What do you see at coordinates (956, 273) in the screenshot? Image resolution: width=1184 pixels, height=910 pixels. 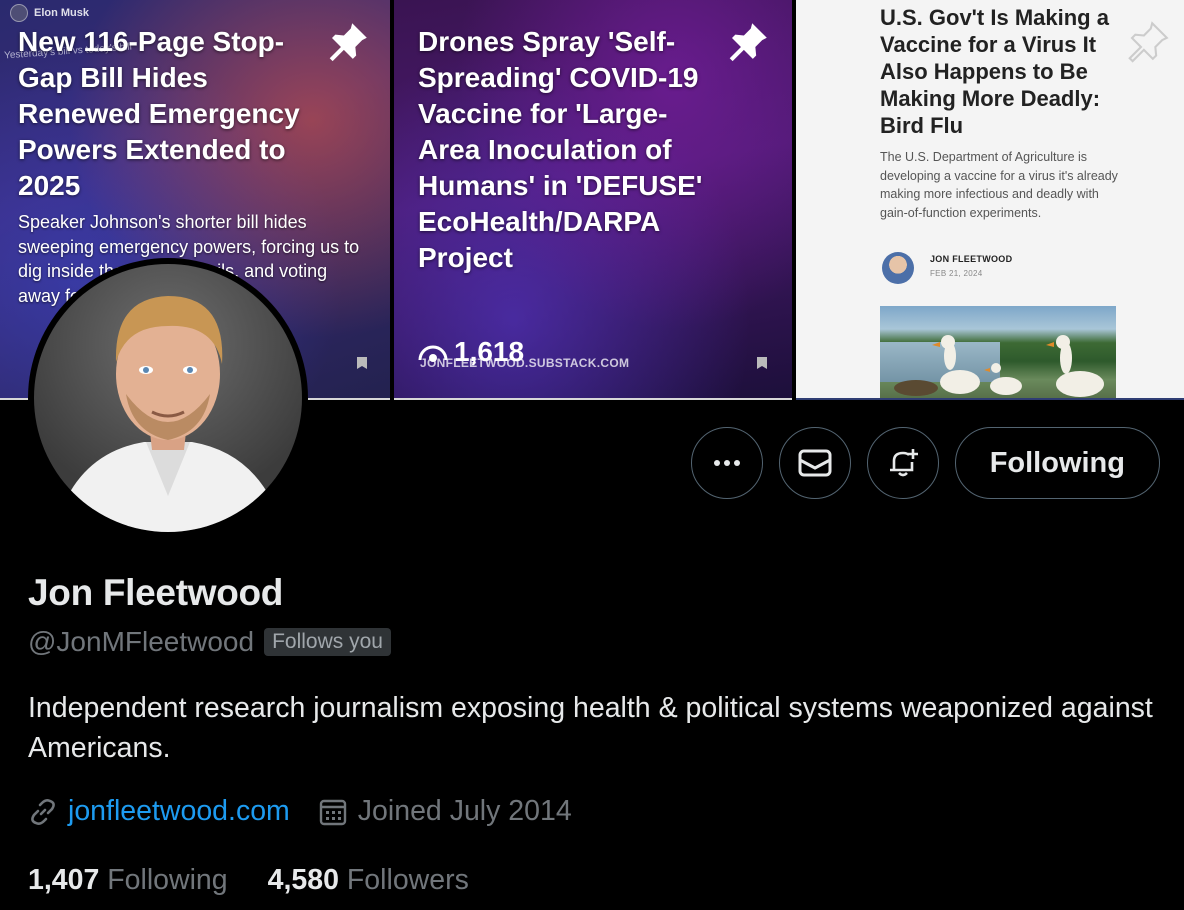 I see `article-date: FEB 21, 2024` at bounding box center [956, 273].